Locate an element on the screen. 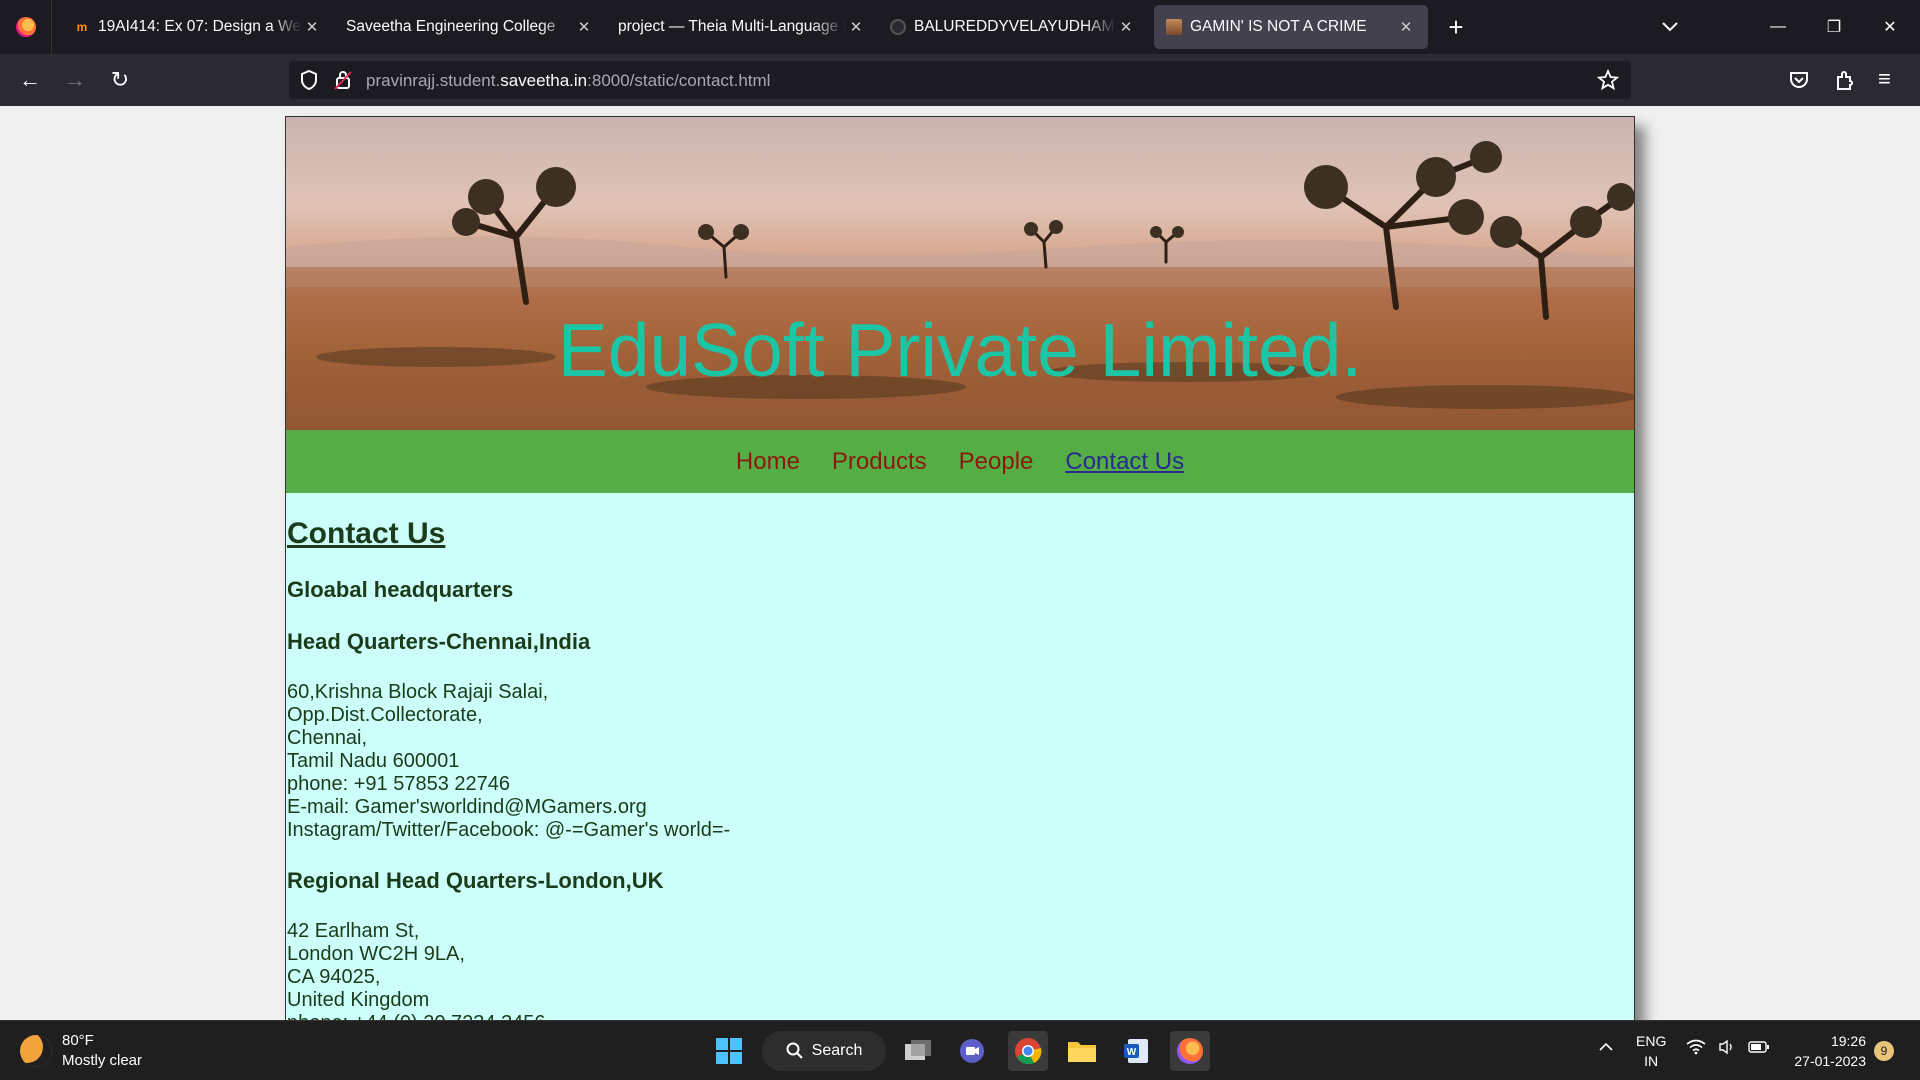 The height and width of the screenshot is (1080, 1920). email-line: E-mail: Gamer'sworldind@MGamers.org is located at coordinates (467, 807).